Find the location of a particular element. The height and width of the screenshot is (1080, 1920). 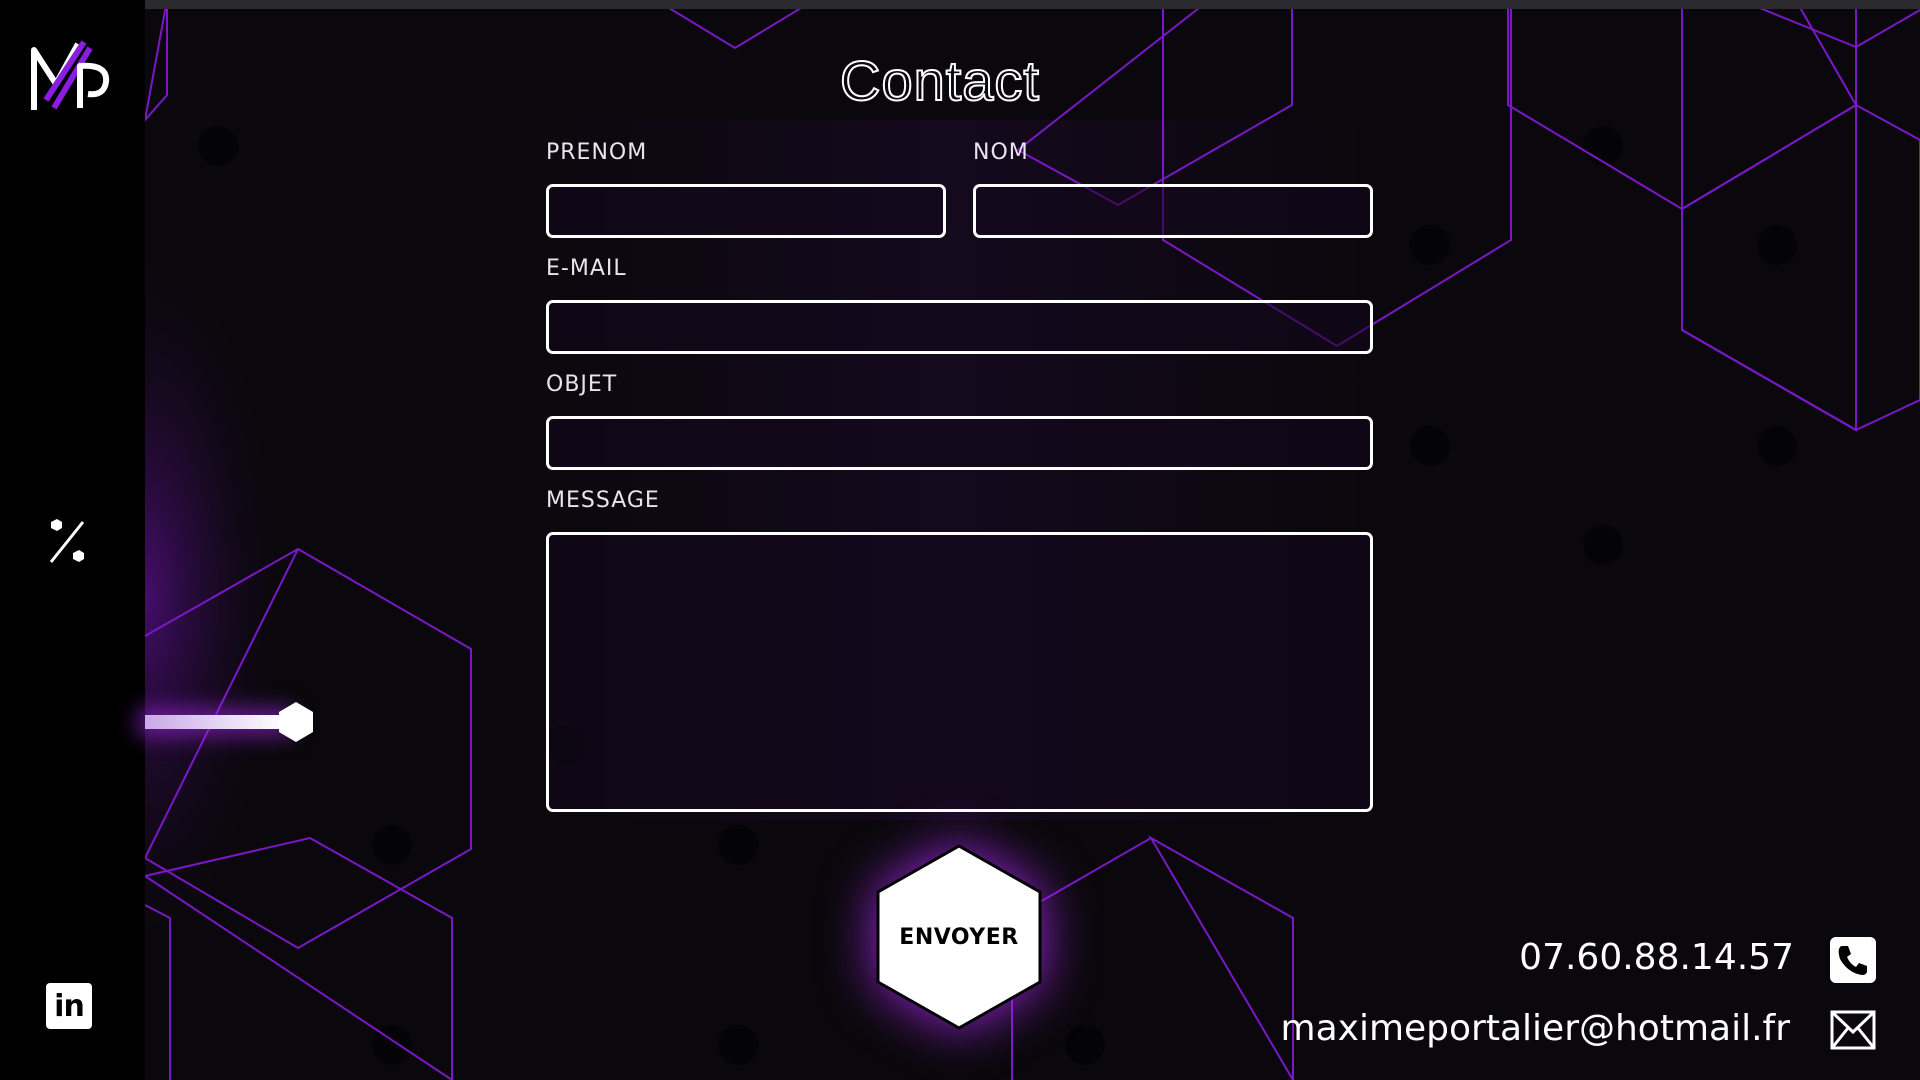

linkedin-icon-text: in is located at coordinates (69, 1006).